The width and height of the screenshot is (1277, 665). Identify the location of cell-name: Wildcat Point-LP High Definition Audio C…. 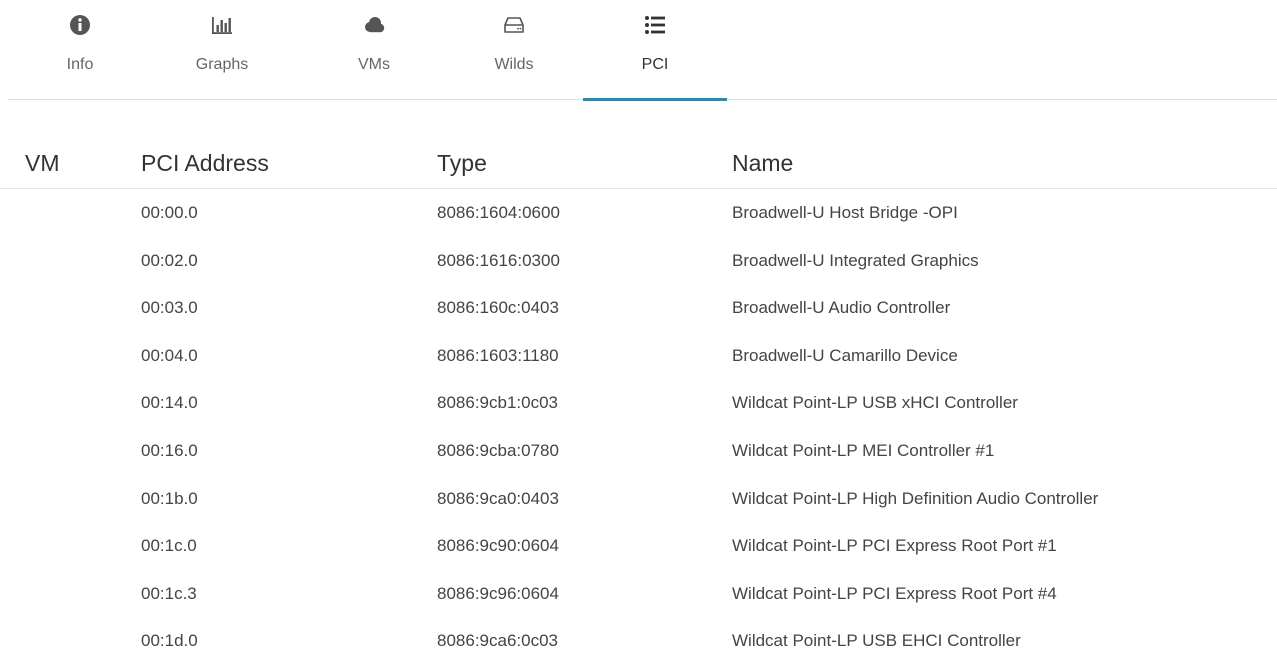
(915, 498).